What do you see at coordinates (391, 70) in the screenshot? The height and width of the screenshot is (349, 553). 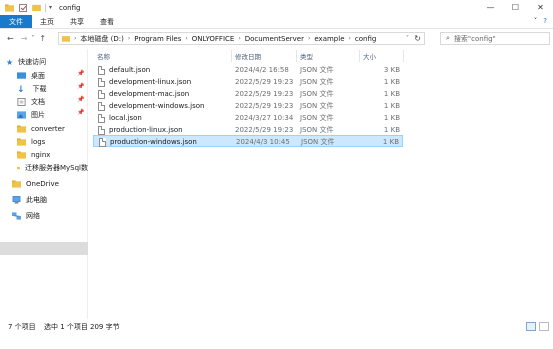 I see `file-size-cell: 3 KB` at bounding box center [391, 70].